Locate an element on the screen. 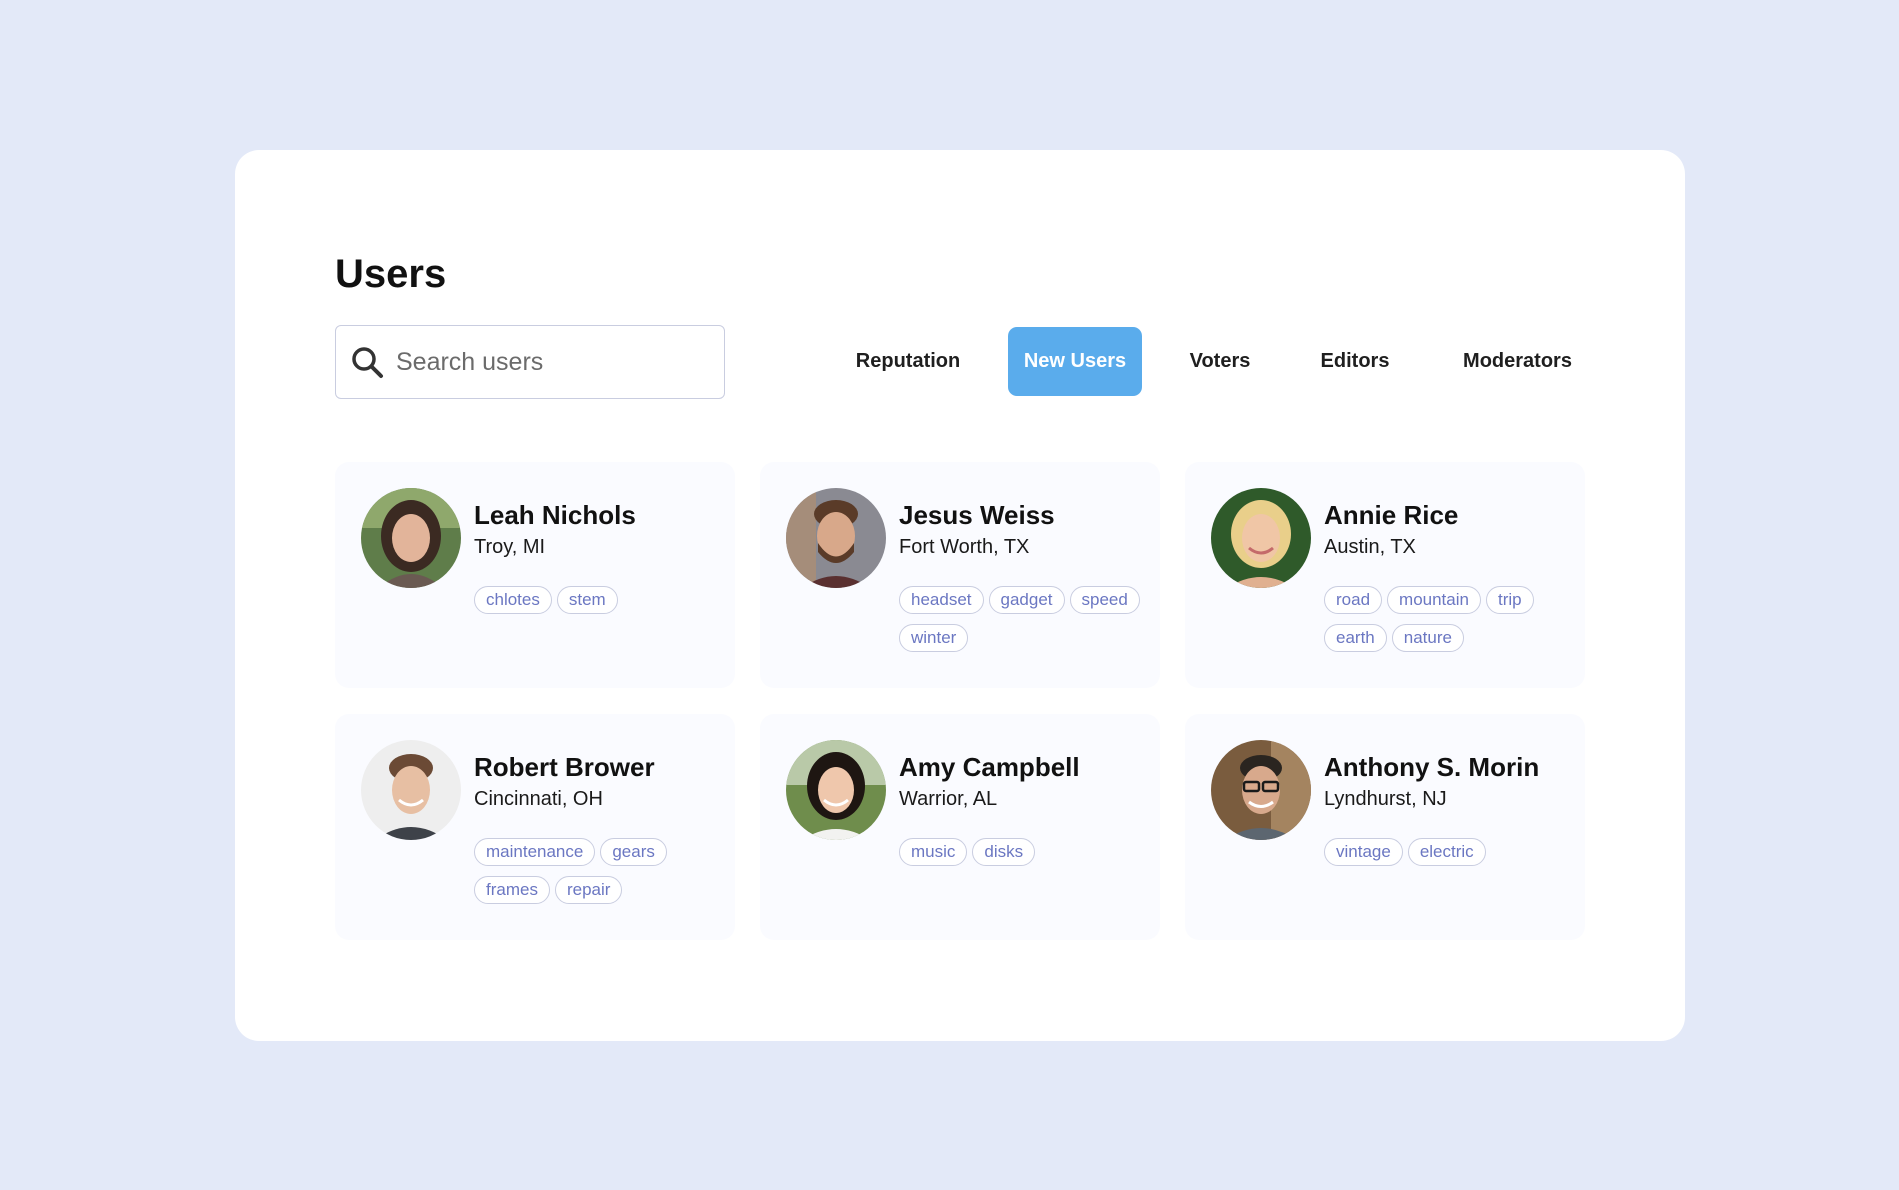 The width and height of the screenshot is (1899, 1190). tag: winter is located at coordinates (934, 638).